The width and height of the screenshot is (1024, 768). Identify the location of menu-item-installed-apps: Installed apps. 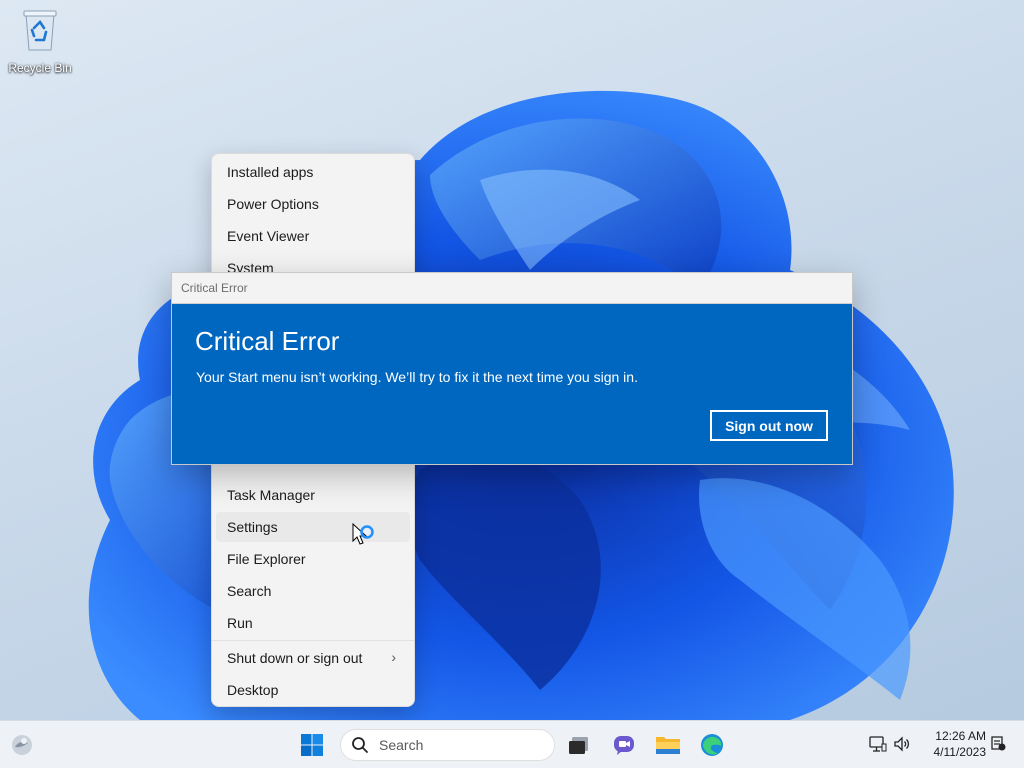
(313, 172).